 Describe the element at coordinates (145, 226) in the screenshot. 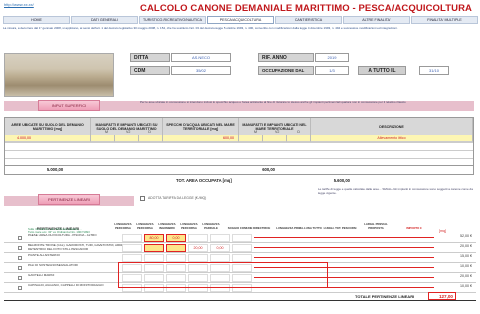

I see `pertinenze-col-2-header: LUNGHEZZA PERCORSA` at that location.